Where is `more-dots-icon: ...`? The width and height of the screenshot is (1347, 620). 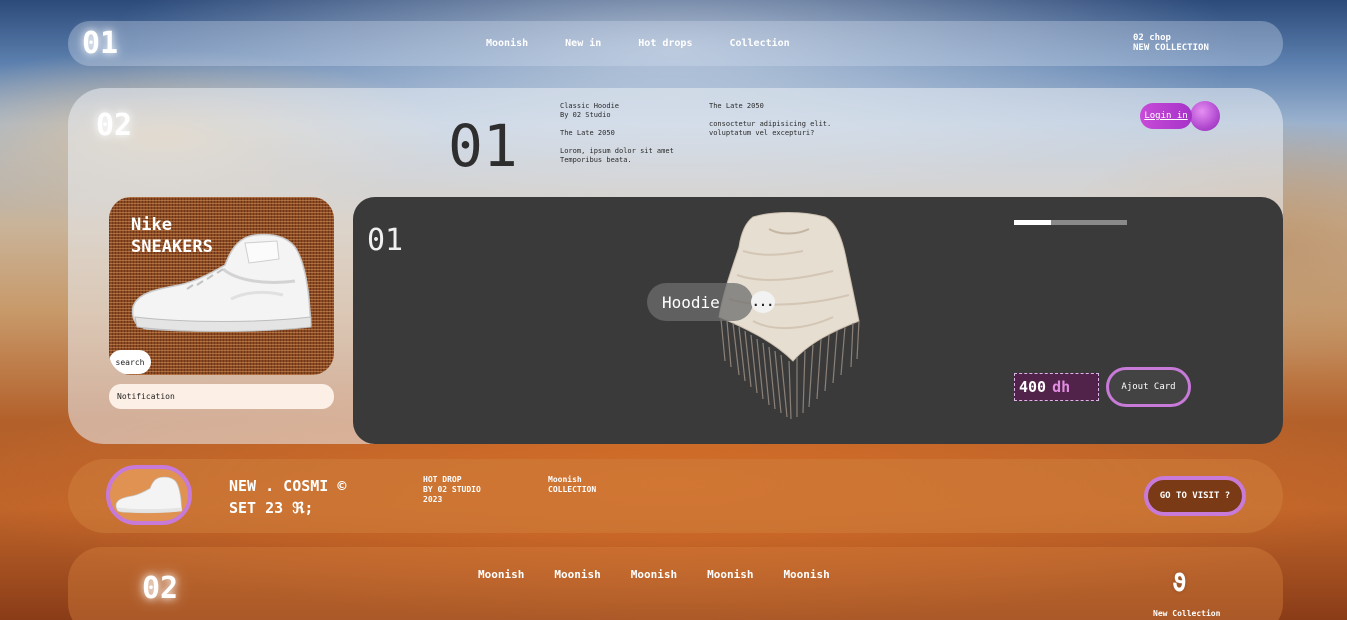
more-dots-icon: ... is located at coordinates (763, 302).